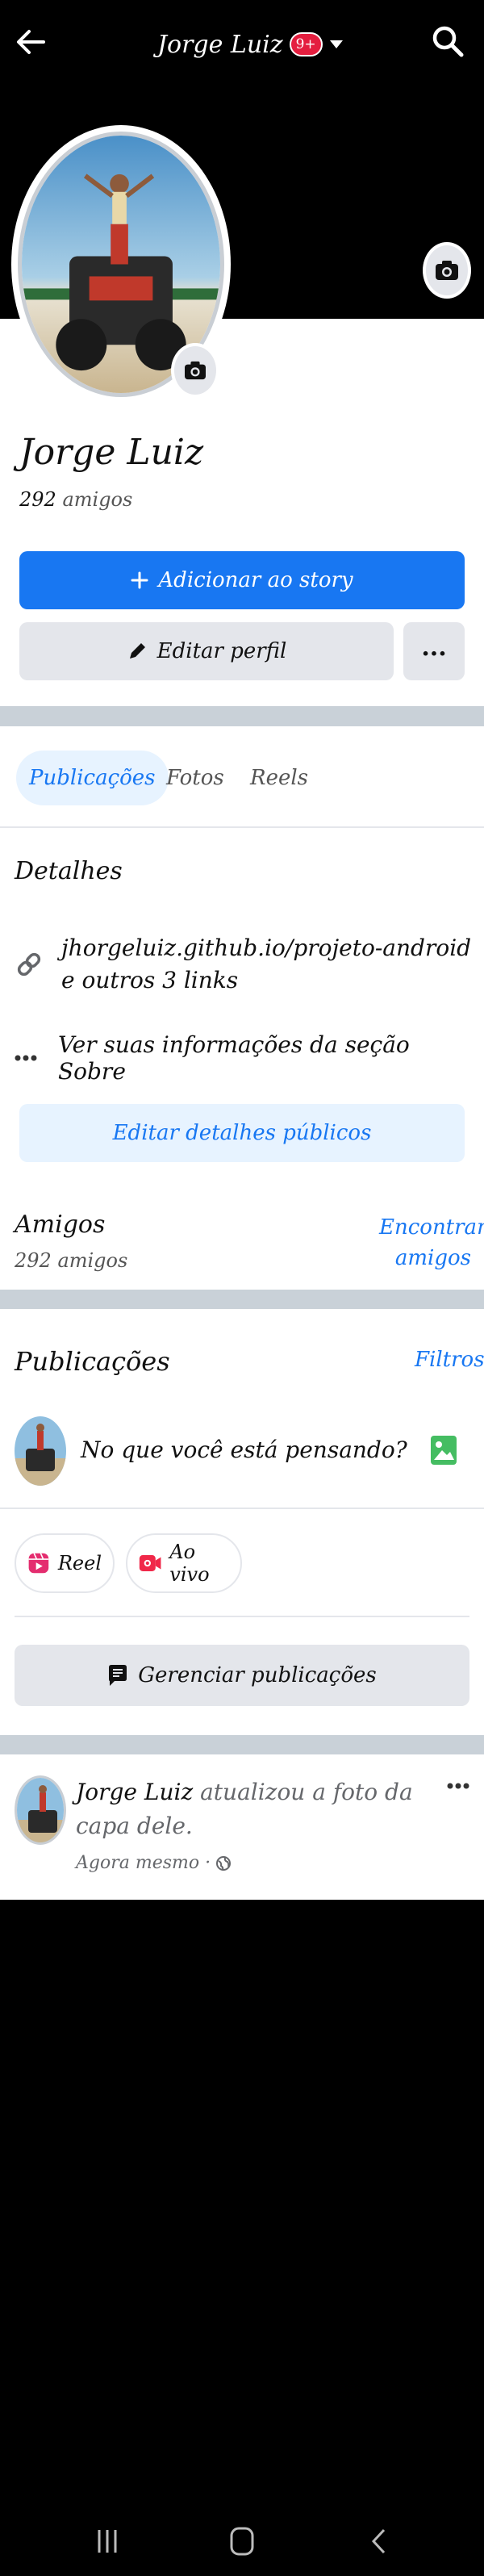 Image resolution: width=484 pixels, height=2576 pixels. I want to click on post-options-button, so click(458, 1782).